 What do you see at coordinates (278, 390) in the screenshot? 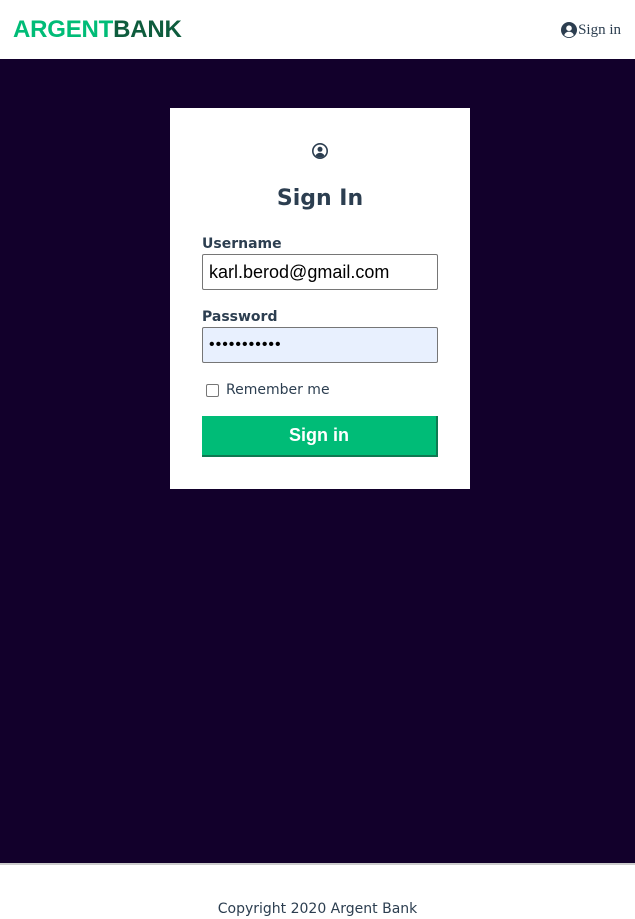
I see `remember-me-label: Remember me` at bounding box center [278, 390].